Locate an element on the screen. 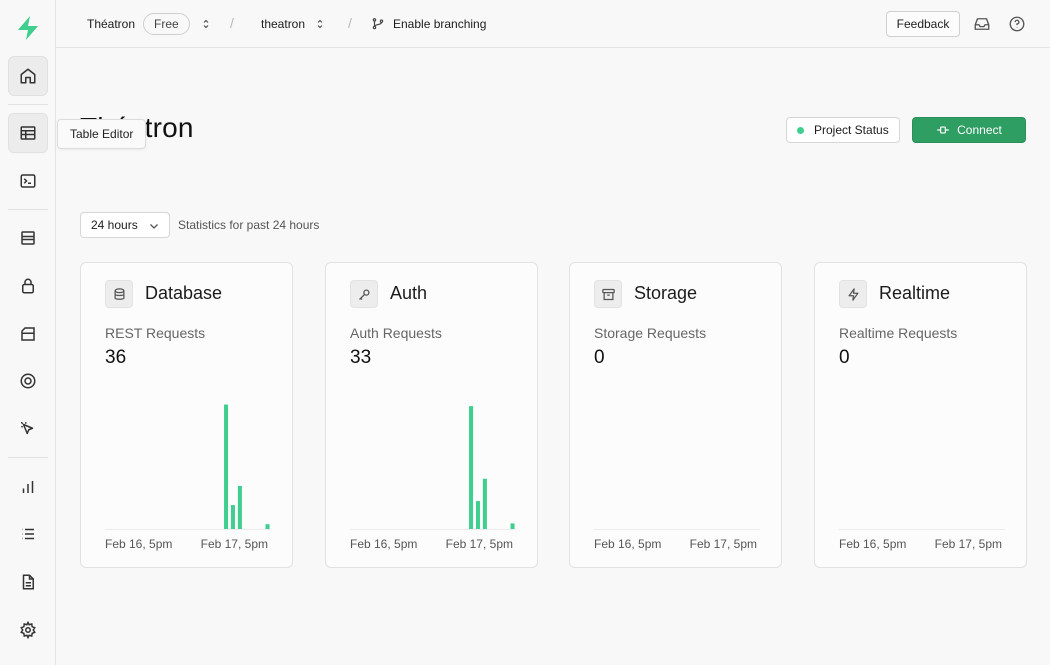  metric-value: 36 is located at coordinates (116, 357).